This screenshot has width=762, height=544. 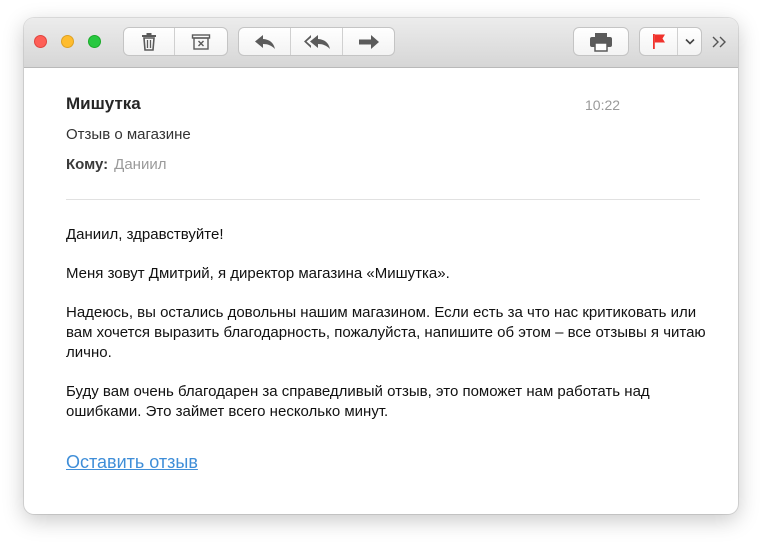 I want to click on forward-icon, so click(x=368, y=41).